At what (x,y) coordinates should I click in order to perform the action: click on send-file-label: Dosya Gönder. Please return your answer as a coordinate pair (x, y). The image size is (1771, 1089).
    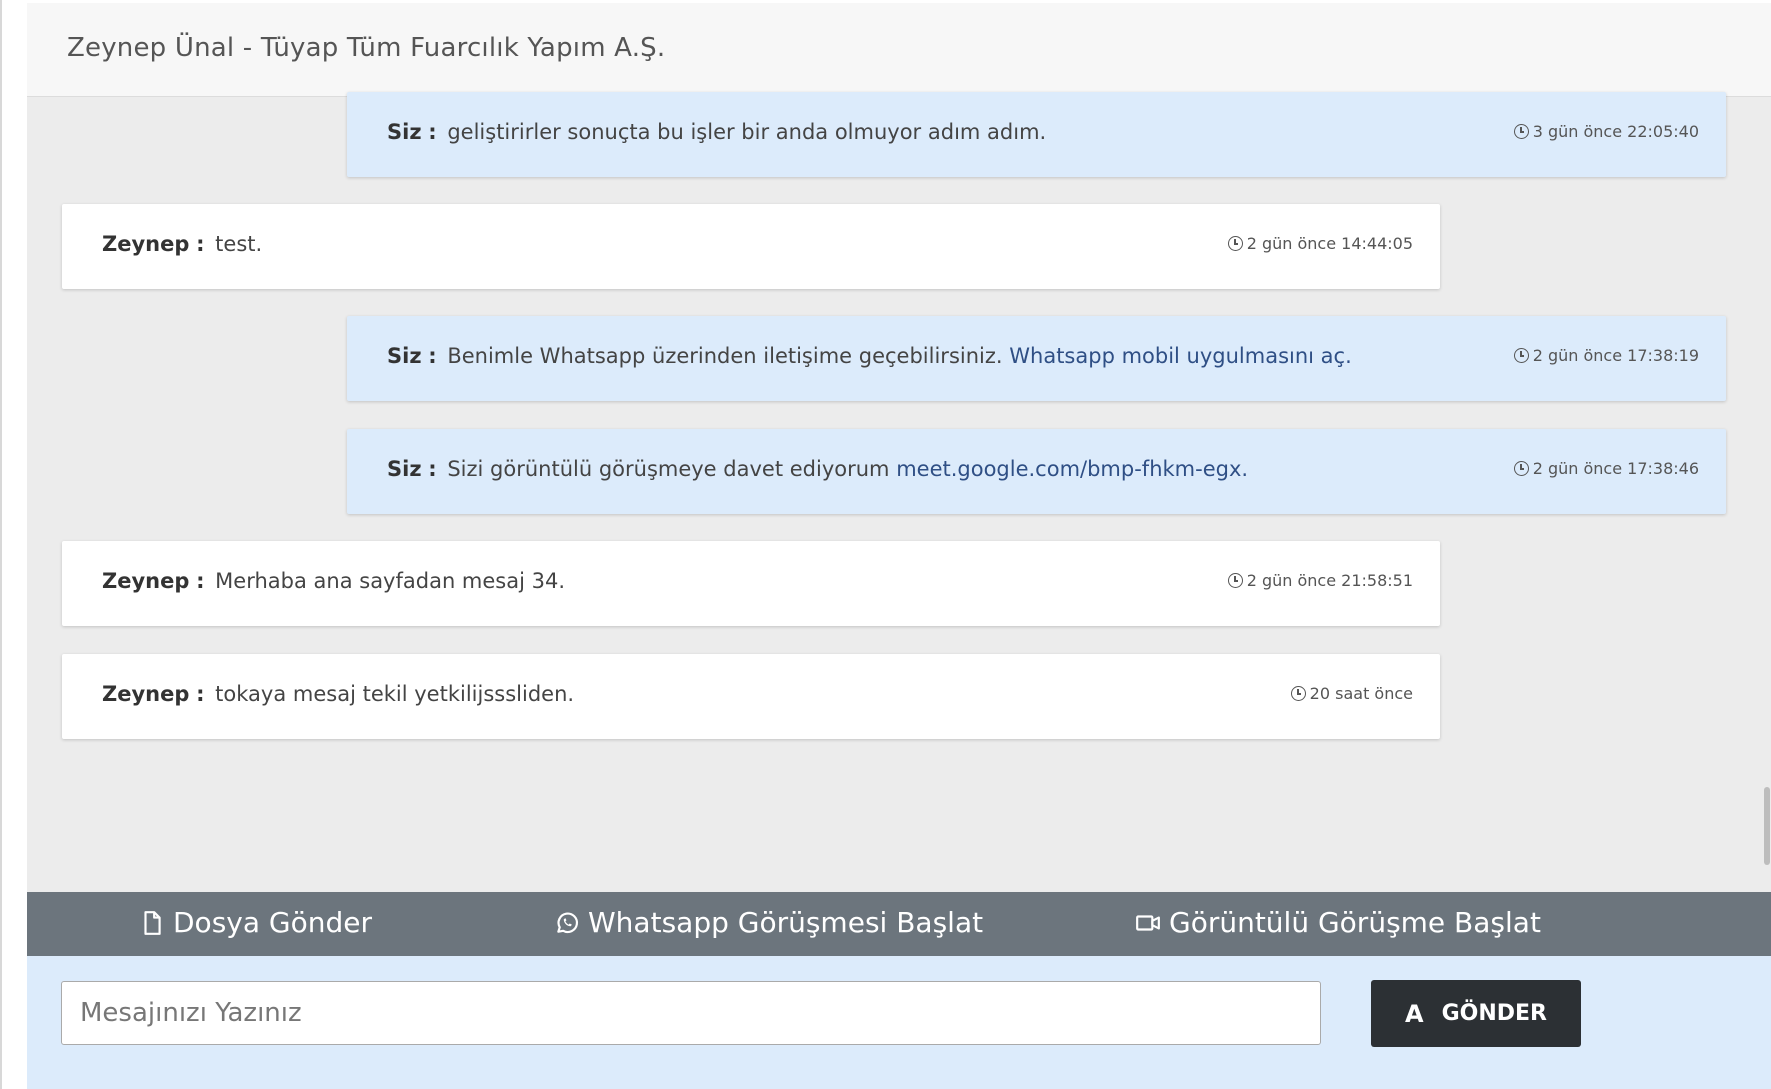
    Looking at the image, I should click on (272, 922).